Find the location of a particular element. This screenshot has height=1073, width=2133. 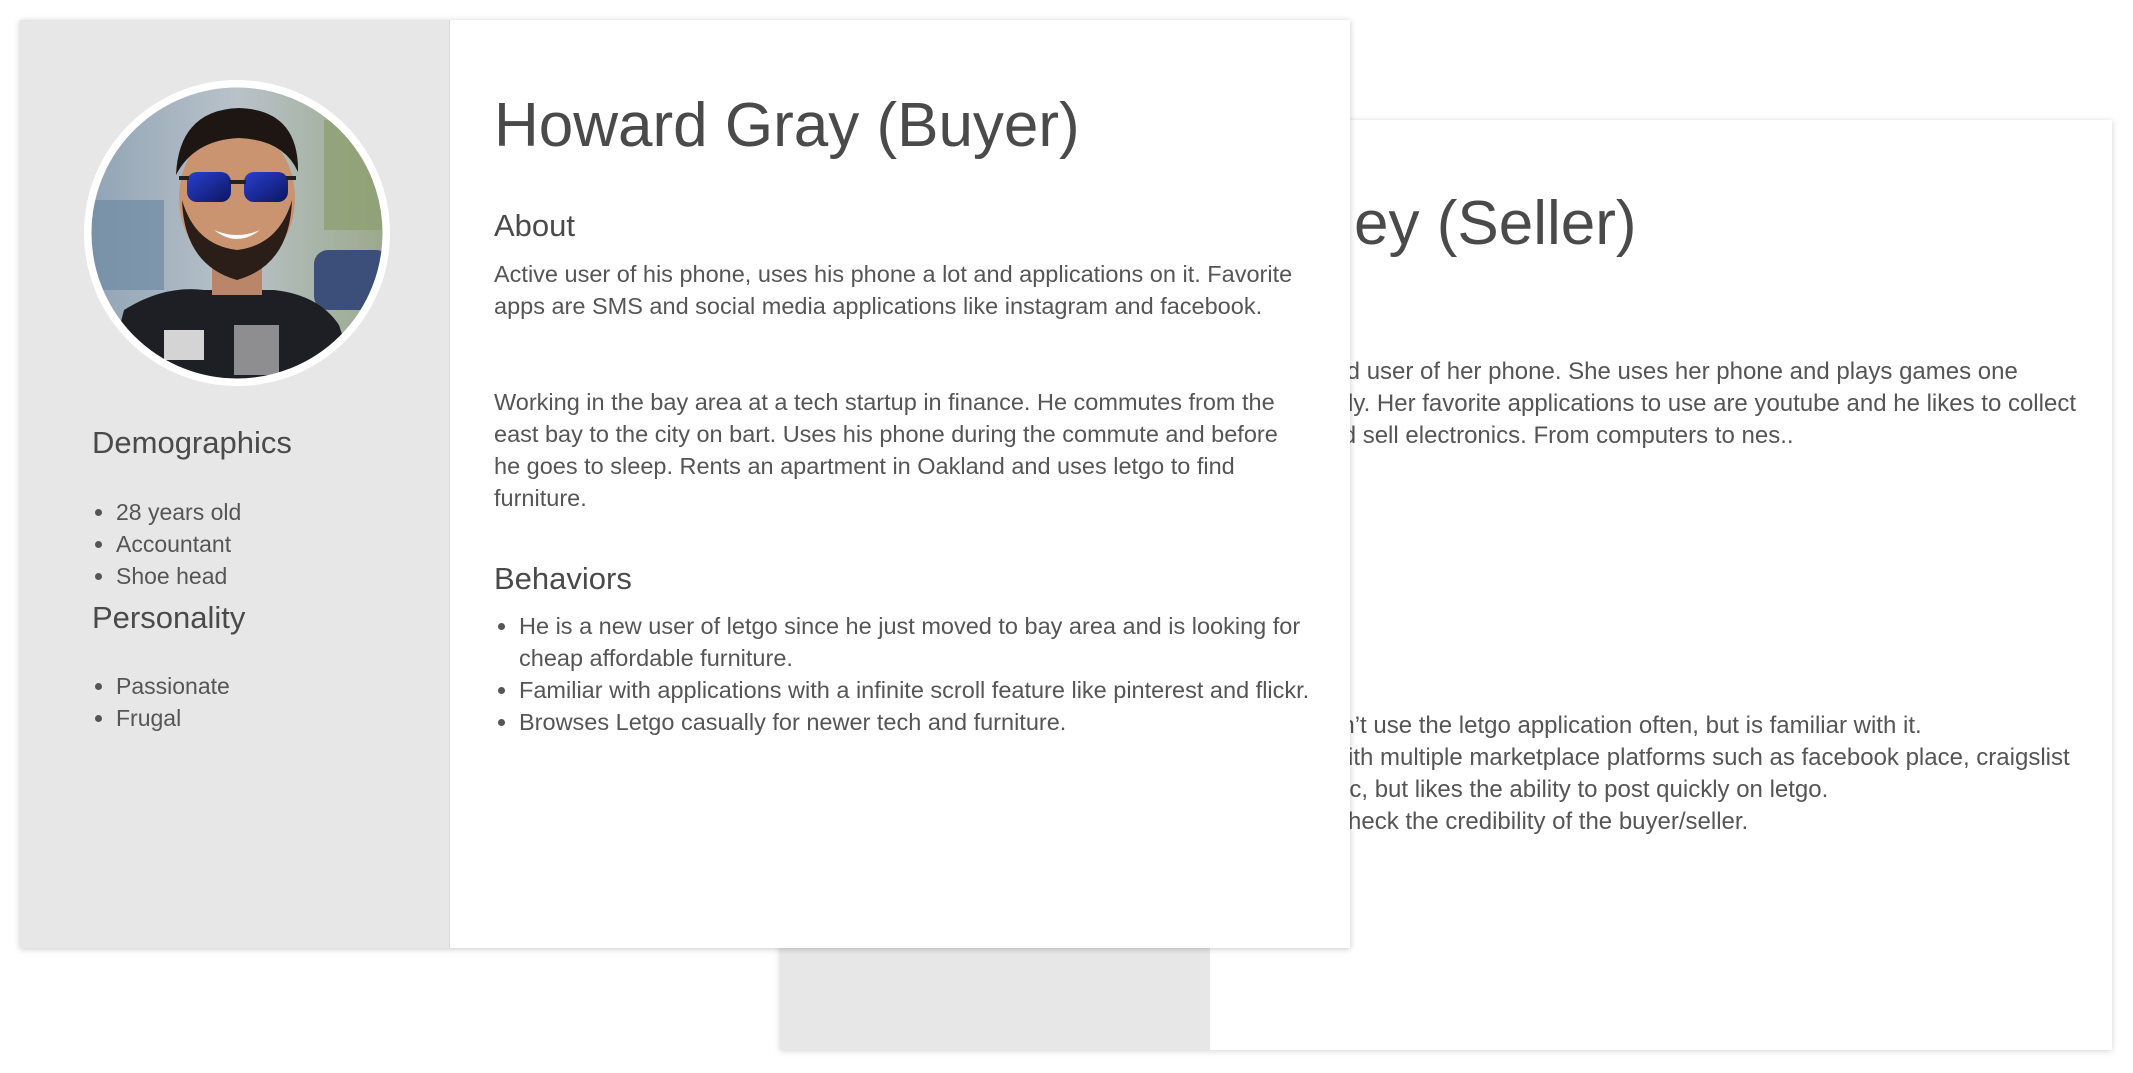

behaviors-heading: Behaviors is located at coordinates (563, 578).